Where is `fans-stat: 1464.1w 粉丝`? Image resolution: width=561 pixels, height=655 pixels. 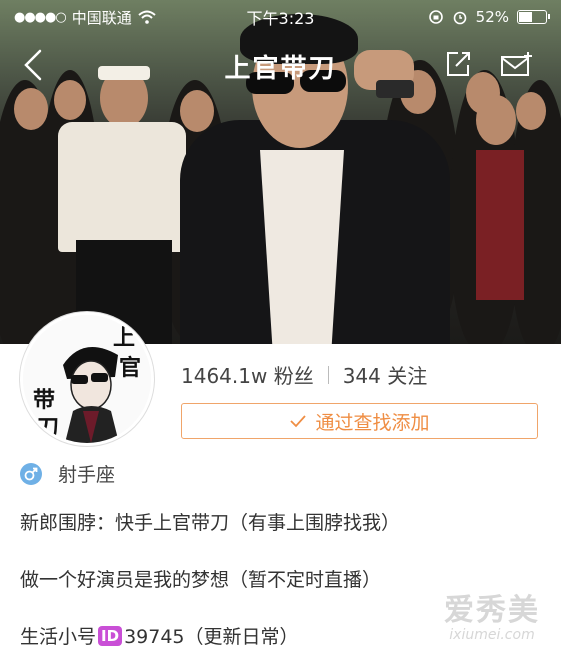 fans-stat: 1464.1w 粉丝 is located at coordinates (247, 374).